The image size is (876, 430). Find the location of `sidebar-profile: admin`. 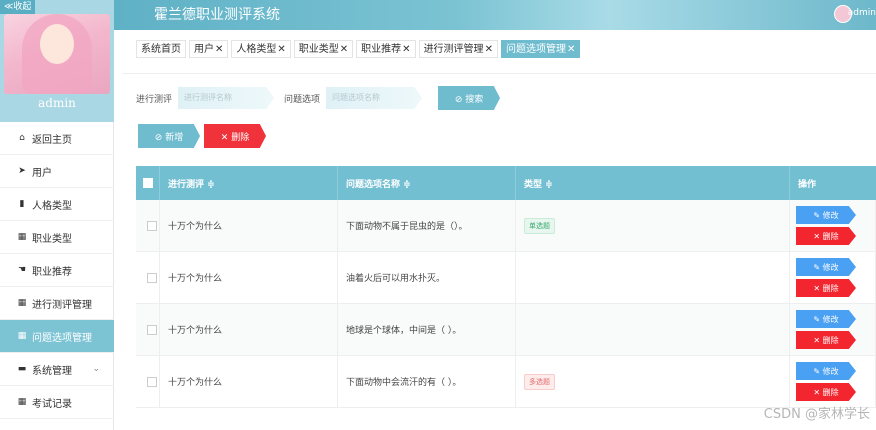

sidebar-profile: admin is located at coordinates (57, 61).